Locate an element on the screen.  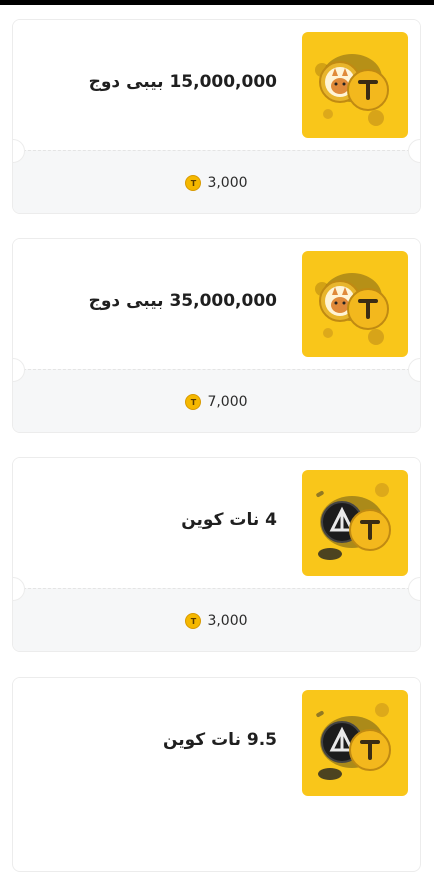
price: T 7,000 is located at coordinates (216, 402).